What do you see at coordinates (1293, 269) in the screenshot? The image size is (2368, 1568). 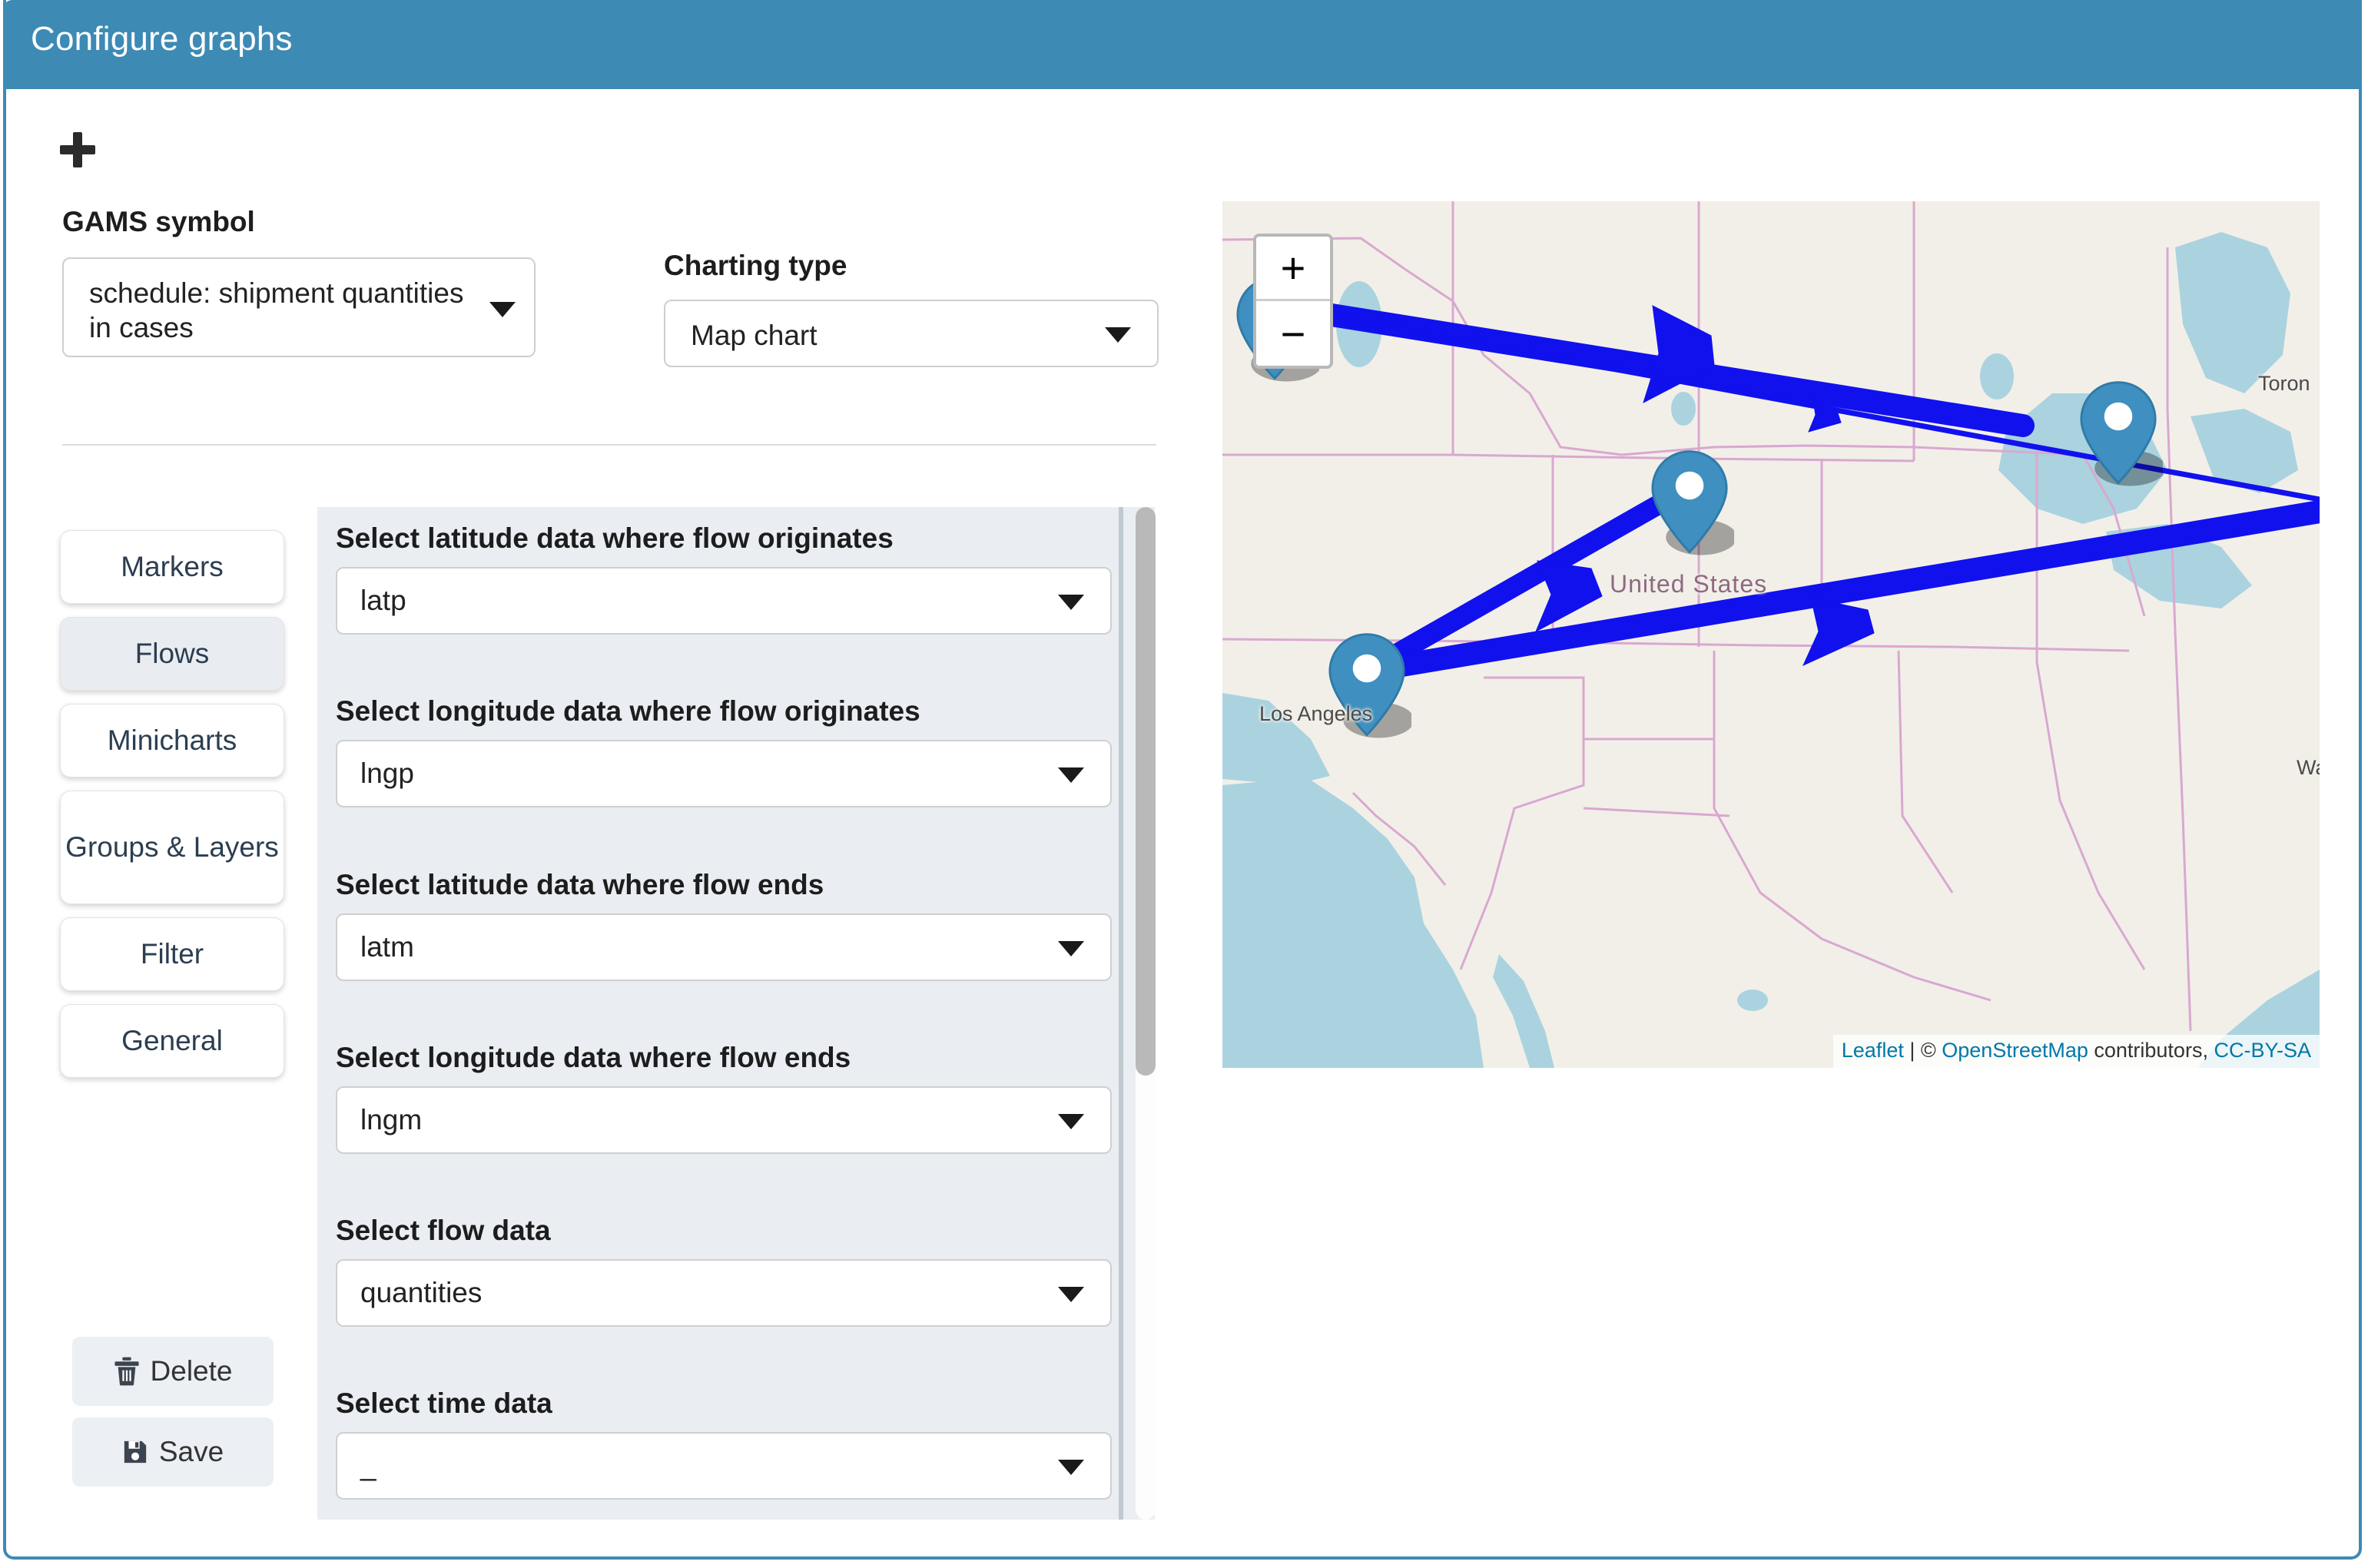 I see `zoom-in-button: +` at bounding box center [1293, 269].